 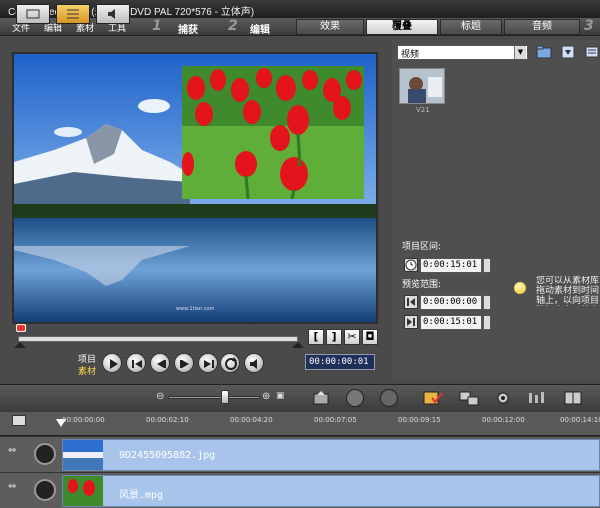 What do you see at coordinates (230, 363) in the screenshot?
I see `repeat-icon` at bounding box center [230, 363].